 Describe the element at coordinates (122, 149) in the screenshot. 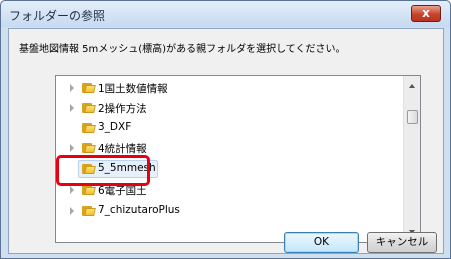

I see `tree-item-label: 4統計情報` at that location.